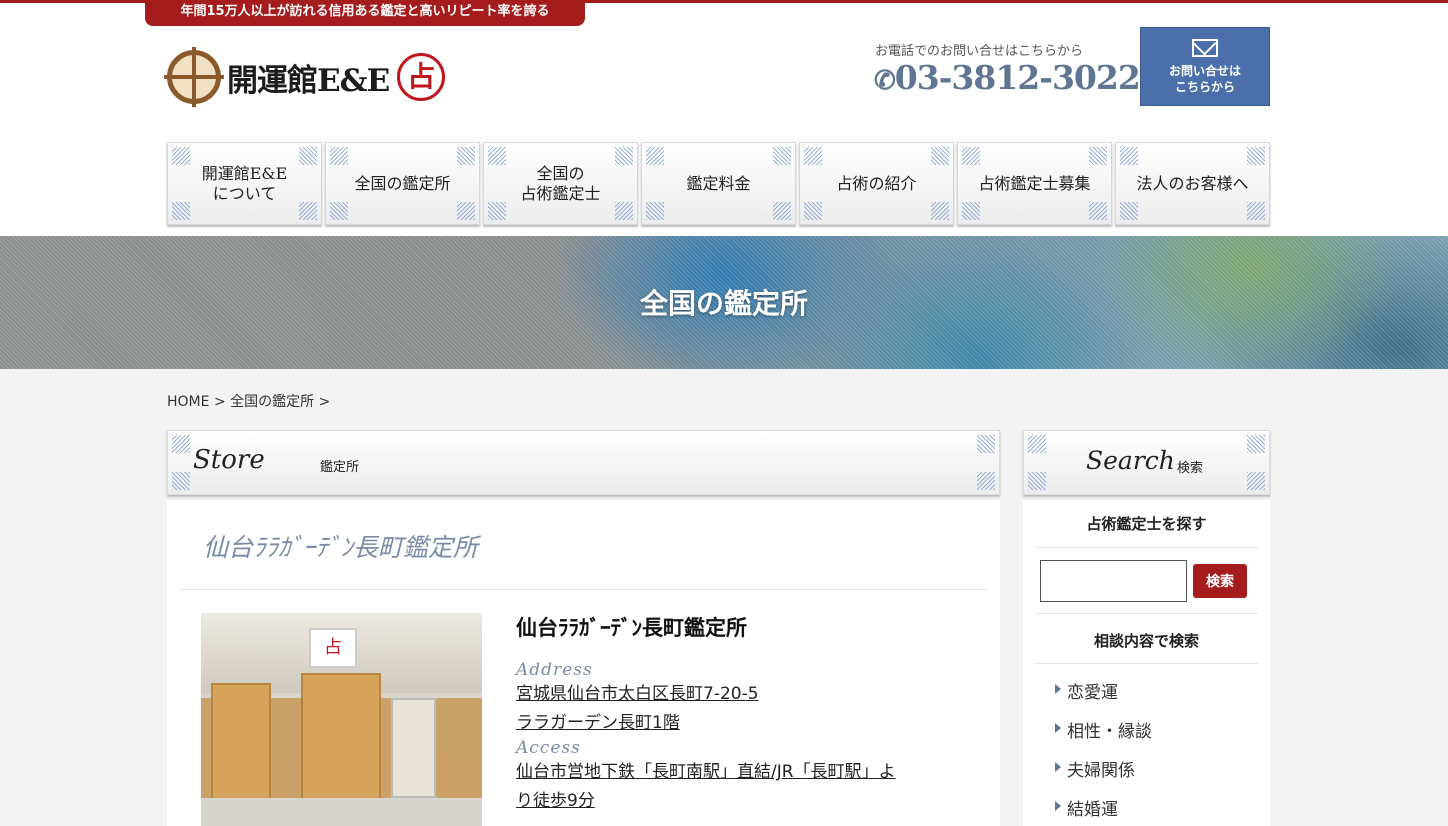 The height and width of the screenshot is (826, 1448). What do you see at coordinates (341, 547) in the screenshot?
I see `store-title: 仙台ﾗﾗｶﾞｰﾃﾞﾝ長町鑑定所` at bounding box center [341, 547].